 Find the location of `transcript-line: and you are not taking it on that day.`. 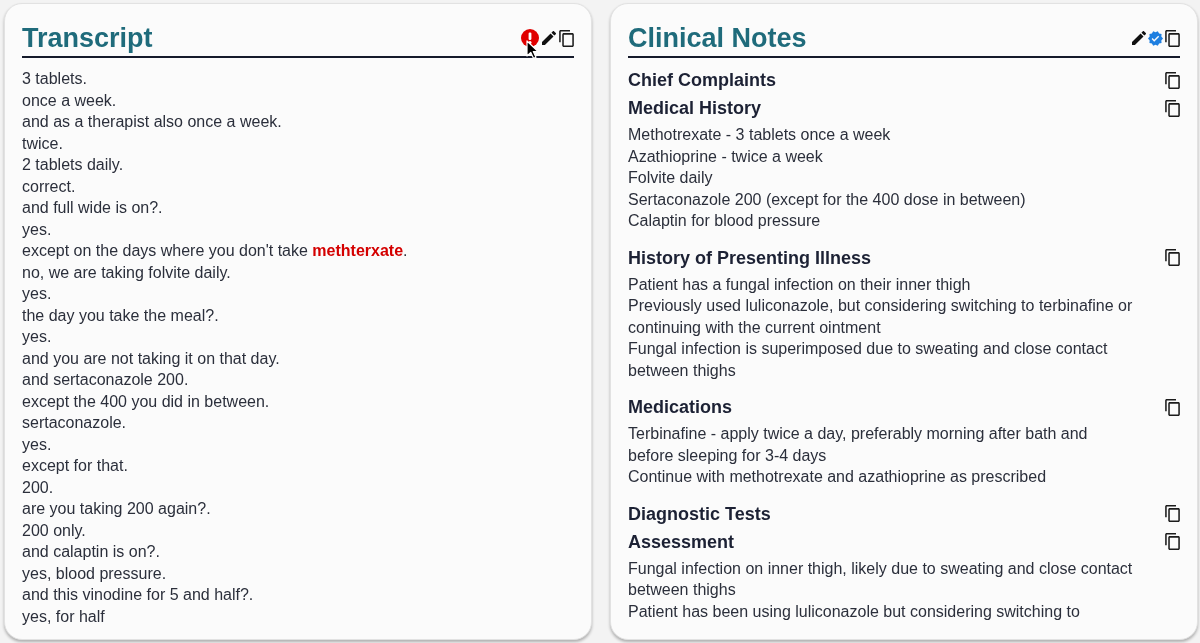

transcript-line: and you are not taking it on that day. is located at coordinates (151, 358).